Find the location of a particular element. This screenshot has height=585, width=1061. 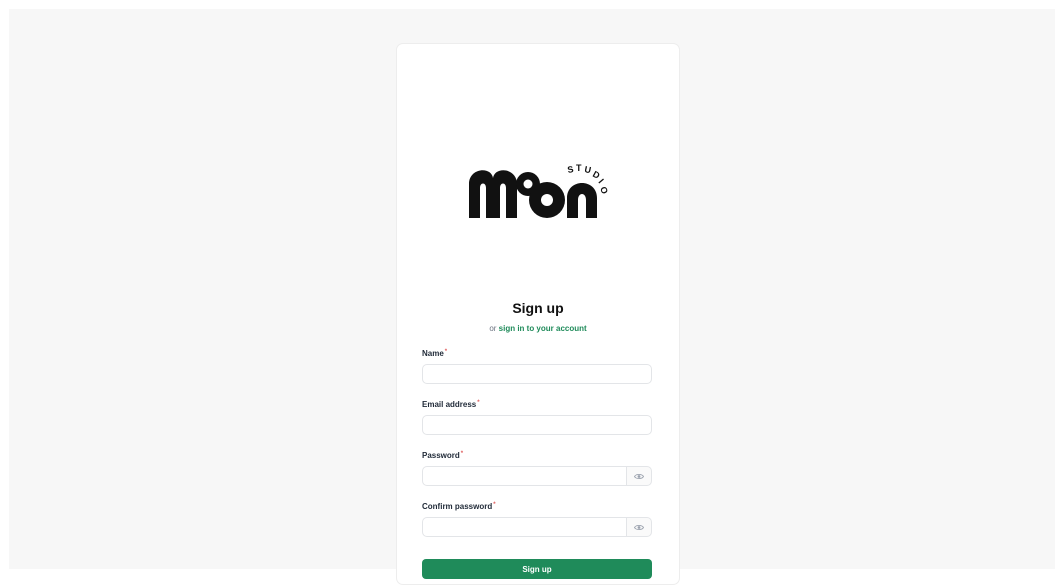

confirm-password-label-text: Confirm password is located at coordinates (457, 506).